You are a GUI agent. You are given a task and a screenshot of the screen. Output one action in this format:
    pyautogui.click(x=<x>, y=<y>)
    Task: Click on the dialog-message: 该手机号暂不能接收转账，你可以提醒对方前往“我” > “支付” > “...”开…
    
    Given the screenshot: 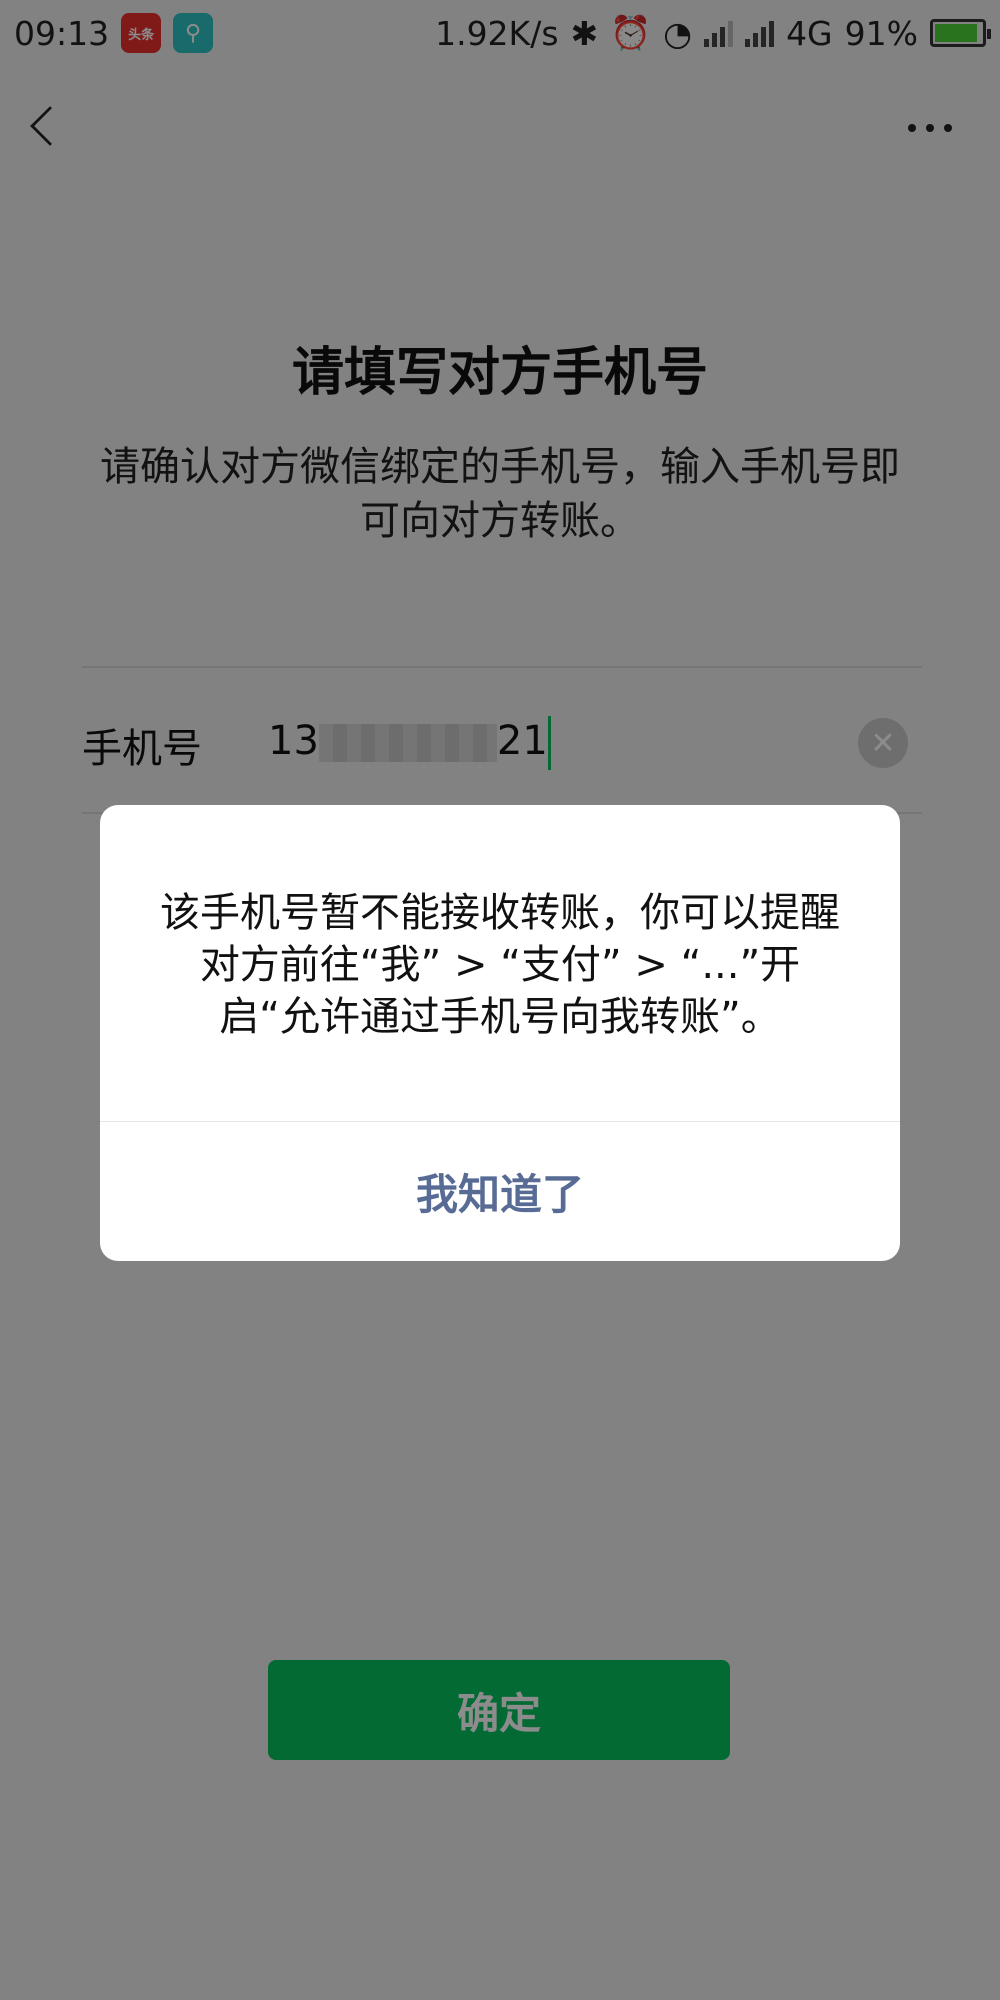 What is the action you would take?
    pyautogui.click(x=500, y=965)
    